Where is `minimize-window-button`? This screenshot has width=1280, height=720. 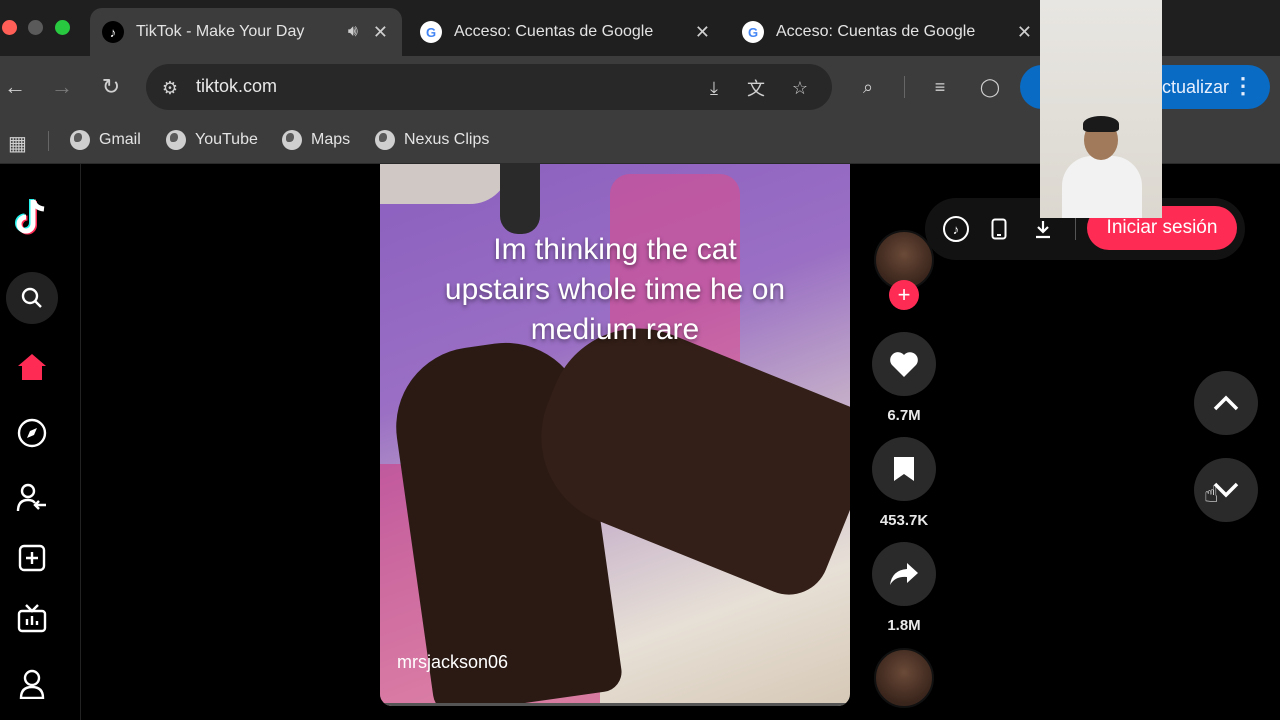
minimize-window-button is located at coordinates (35, 27).